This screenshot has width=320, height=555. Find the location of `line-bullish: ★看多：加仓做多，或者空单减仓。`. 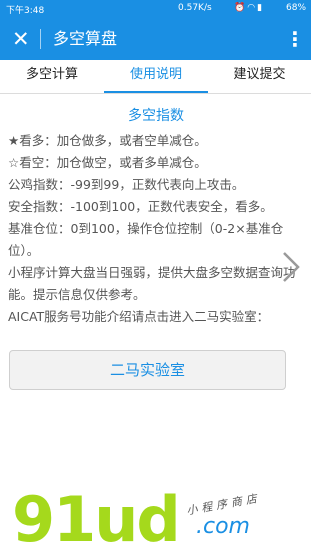

line-bullish: ★看多：加仓做多，或者空单减仓。 is located at coordinates (107, 140).